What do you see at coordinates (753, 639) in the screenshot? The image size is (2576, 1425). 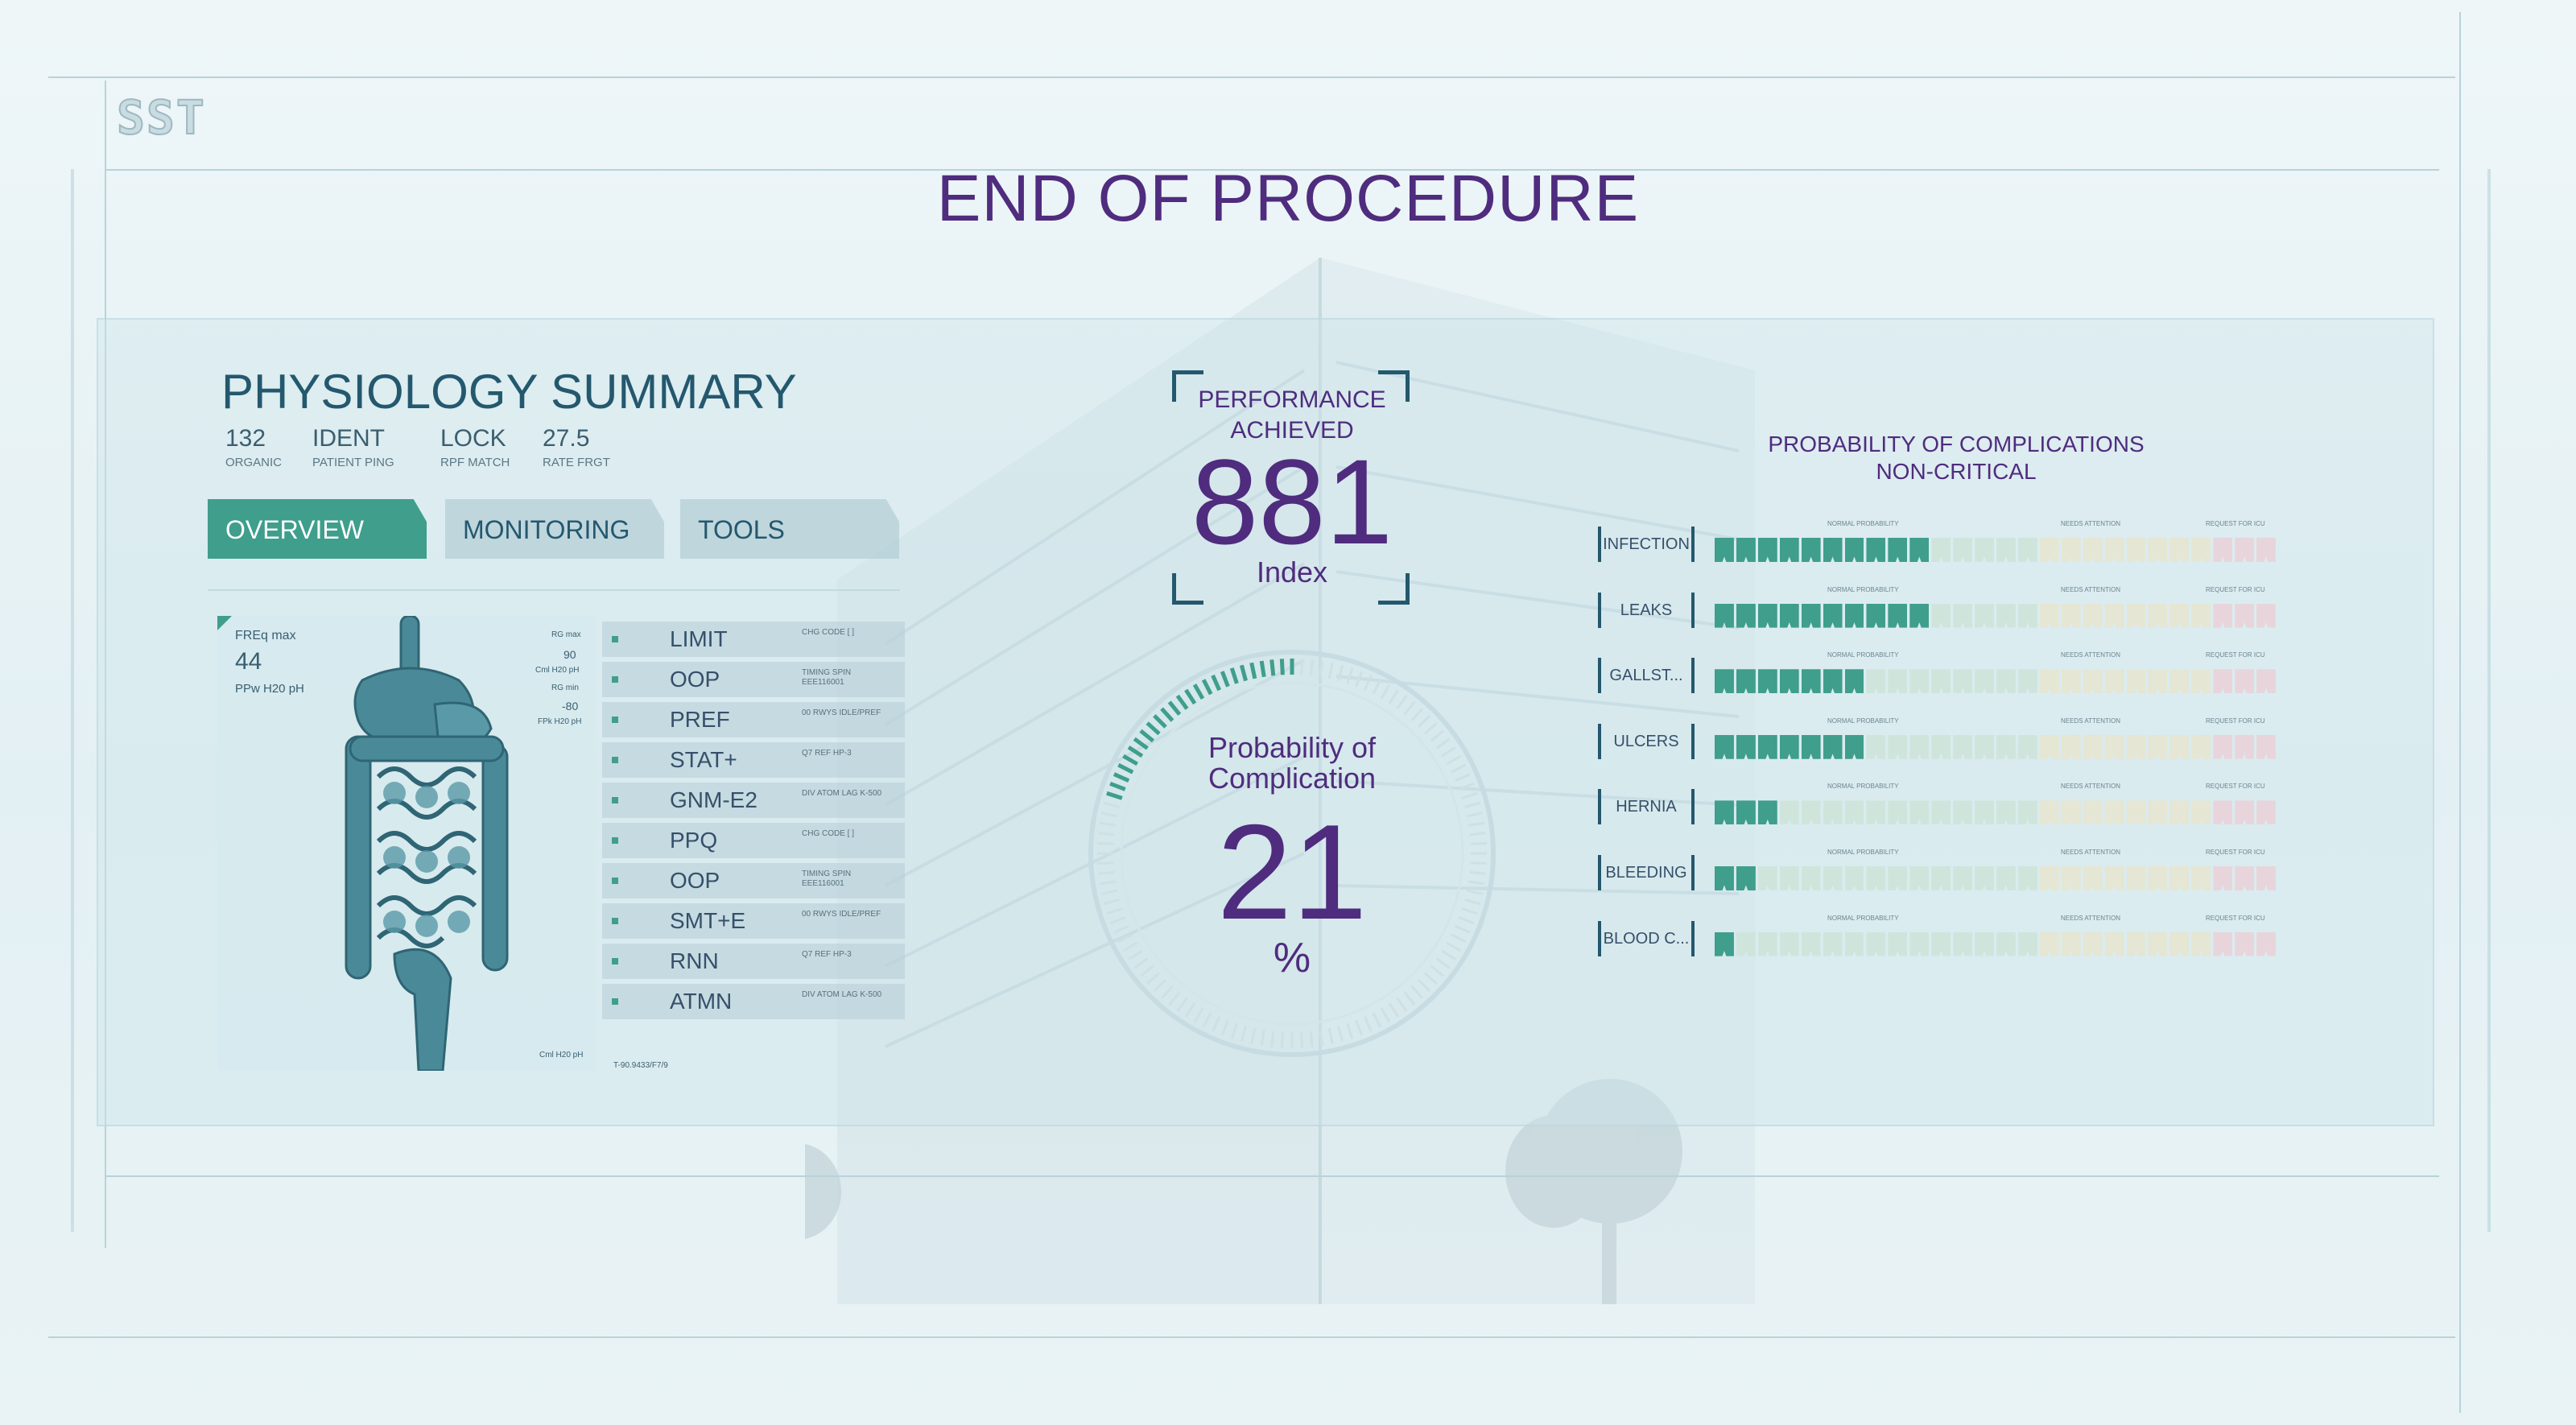 I see `list-item: LIMIT CHG CODE [ ]` at bounding box center [753, 639].